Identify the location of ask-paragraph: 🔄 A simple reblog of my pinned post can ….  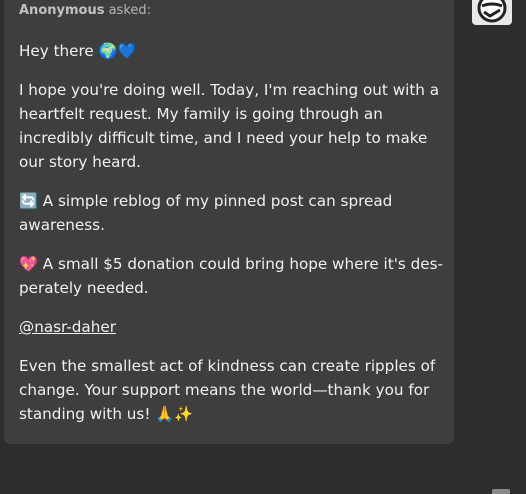
(206, 213).